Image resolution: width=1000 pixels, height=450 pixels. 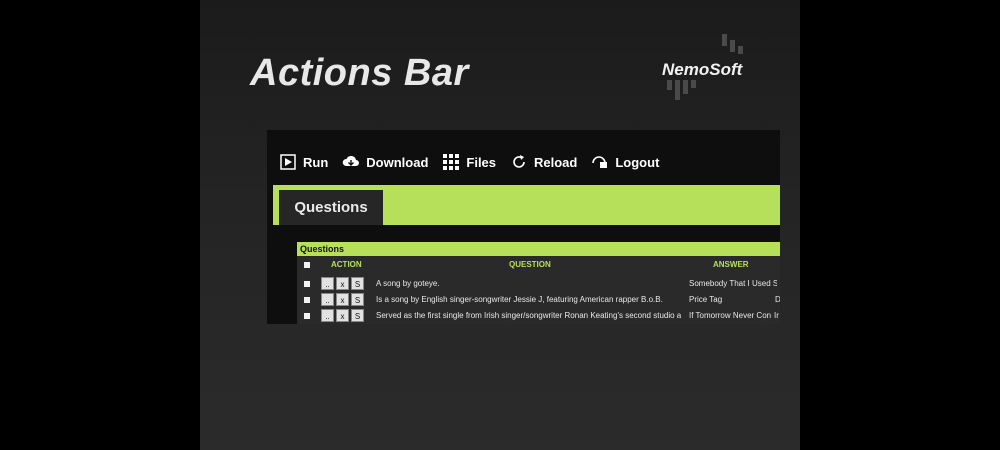 I want to click on reload-label: Reload, so click(x=556, y=162).